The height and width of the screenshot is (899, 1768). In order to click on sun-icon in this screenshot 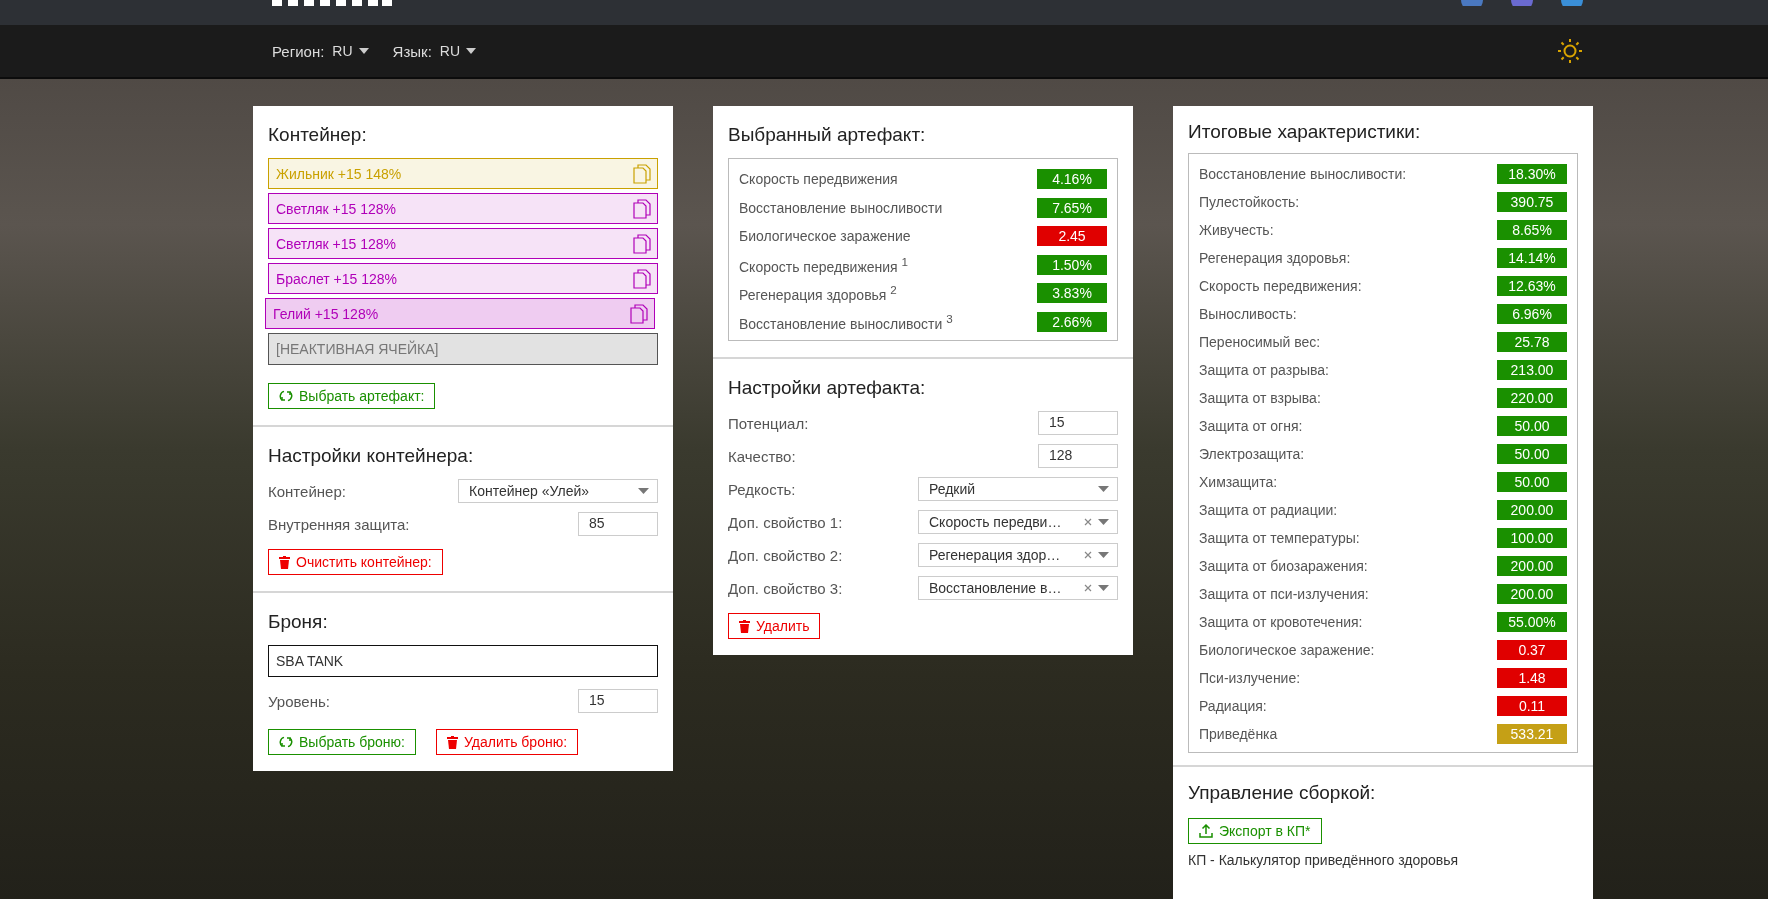, I will do `click(1570, 51)`.